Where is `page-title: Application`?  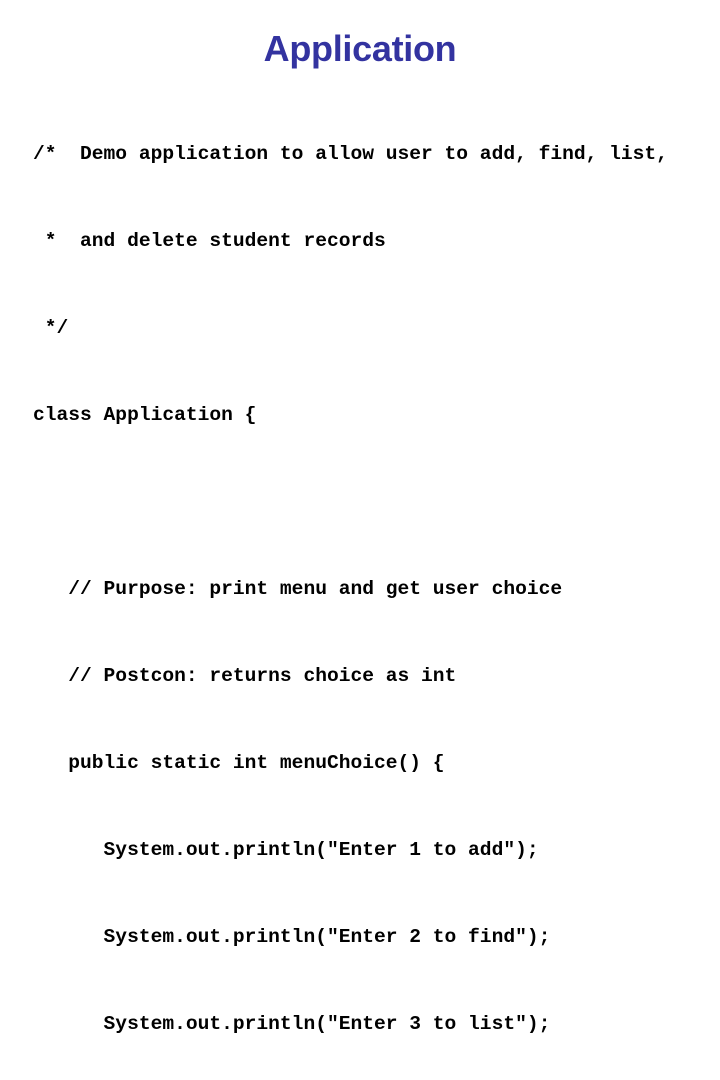 page-title: Application is located at coordinates (360, 48).